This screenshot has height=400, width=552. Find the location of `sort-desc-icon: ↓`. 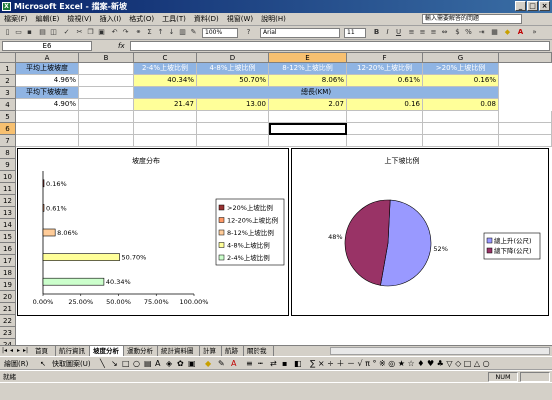

sort-desc-icon: ↓ is located at coordinates (171, 32).